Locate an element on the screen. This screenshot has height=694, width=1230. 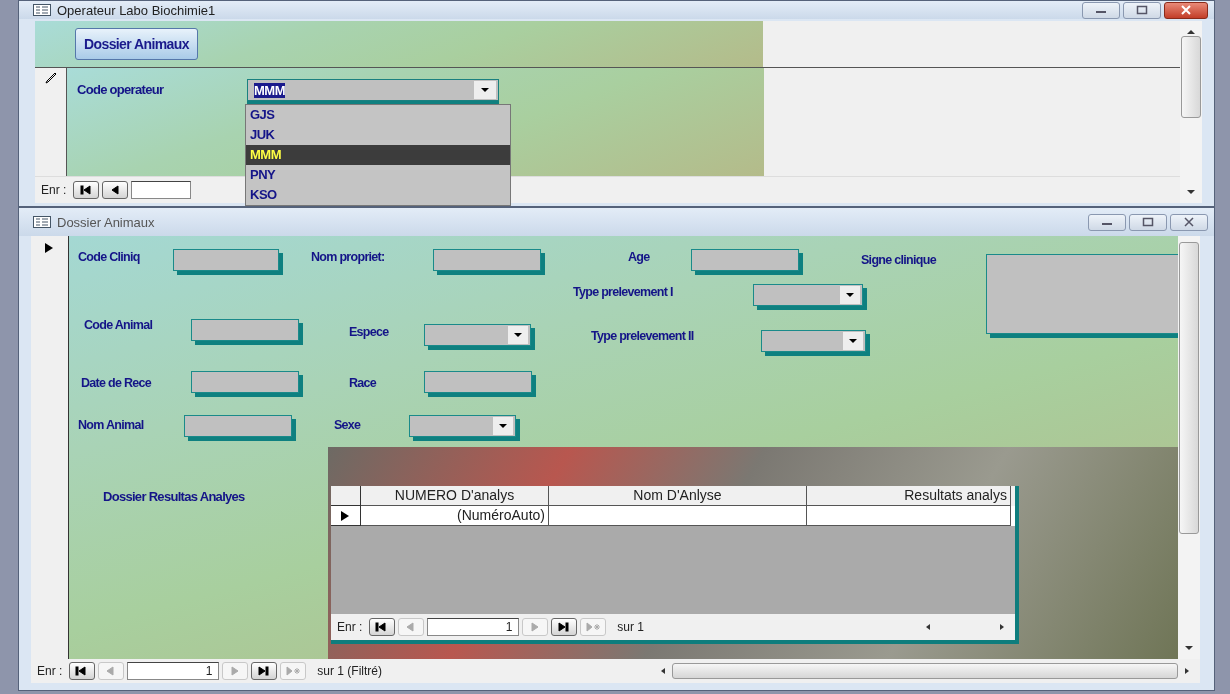
dropdown-option: MMM is located at coordinates (378, 155).